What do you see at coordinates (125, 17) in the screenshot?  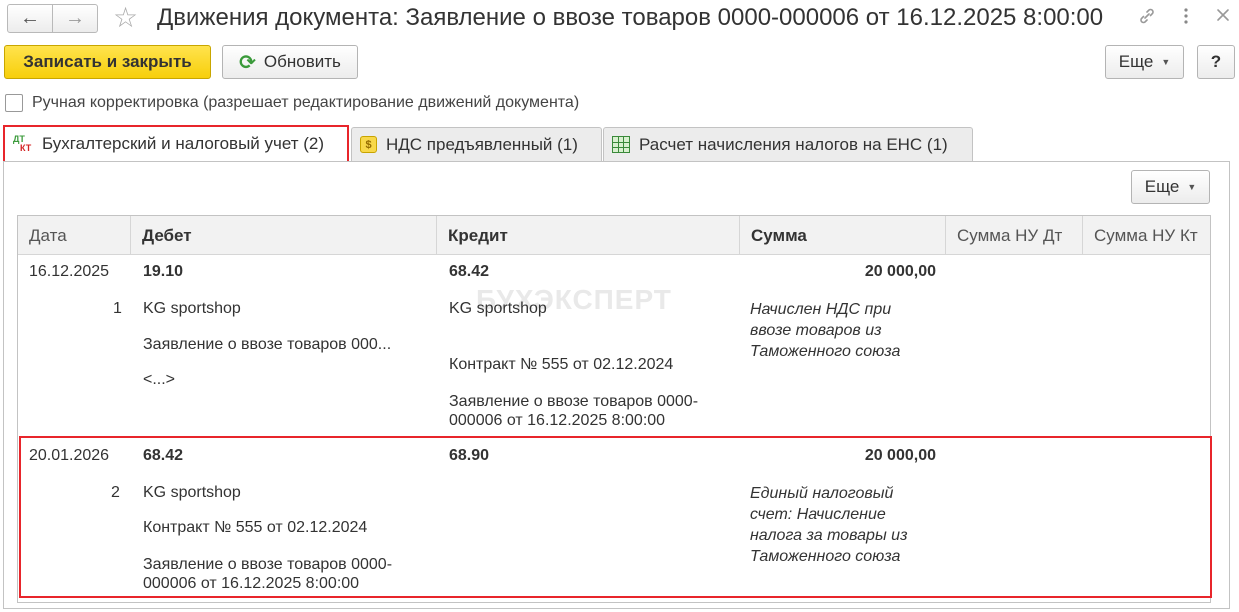 I see `star-icon: ☆` at bounding box center [125, 17].